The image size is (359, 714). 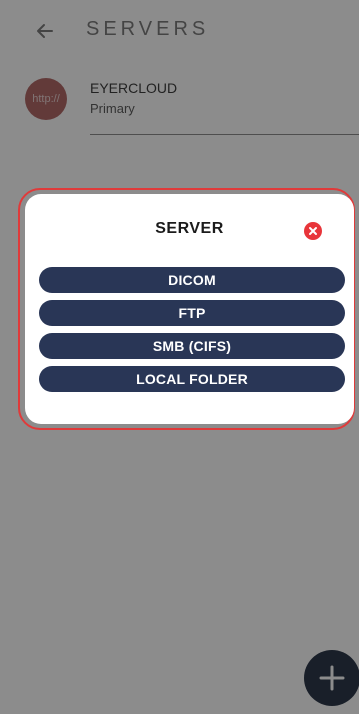 What do you see at coordinates (192, 280) in the screenshot?
I see `dicom-button: DICOM` at bounding box center [192, 280].